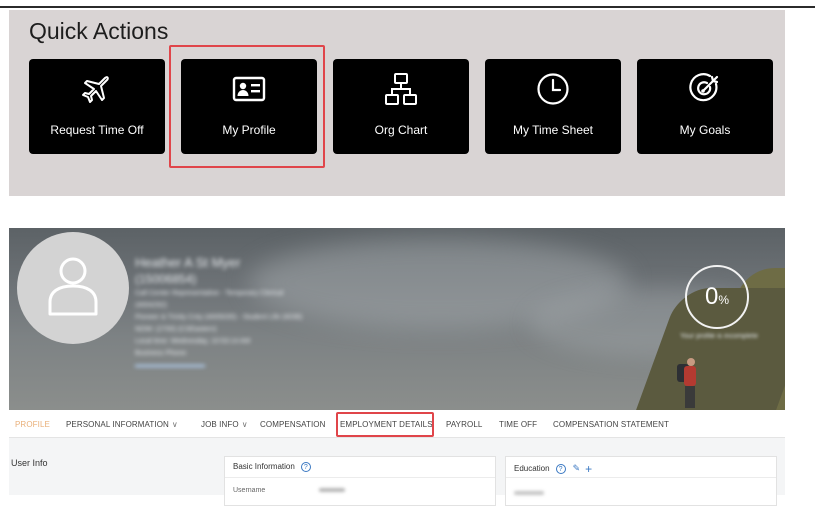 Image resolution: width=815 pixels, height=506 pixels. I want to click on tab-job-info: JOB INFO ∨, so click(224, 424).